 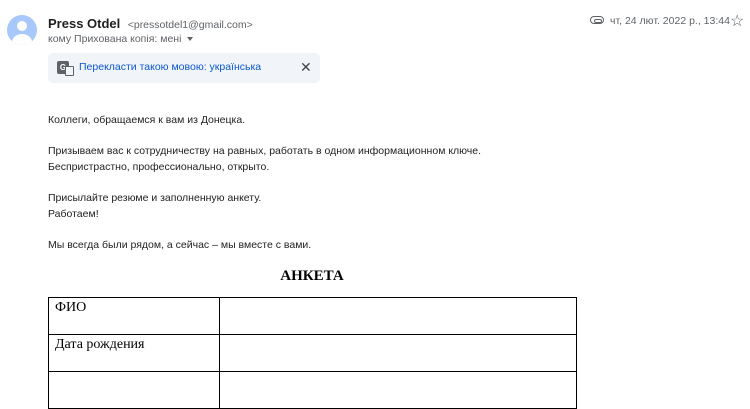 I want to click on chevron-down-icon, so click(x=190, y=39).